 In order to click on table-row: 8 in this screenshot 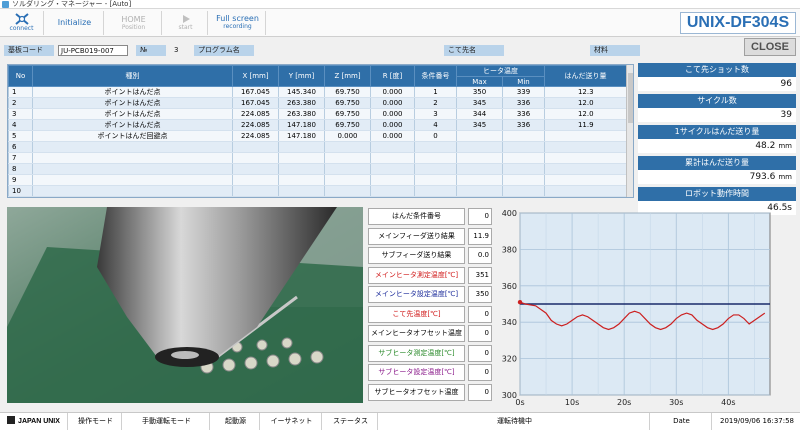, I will do `click(317, 169)`.